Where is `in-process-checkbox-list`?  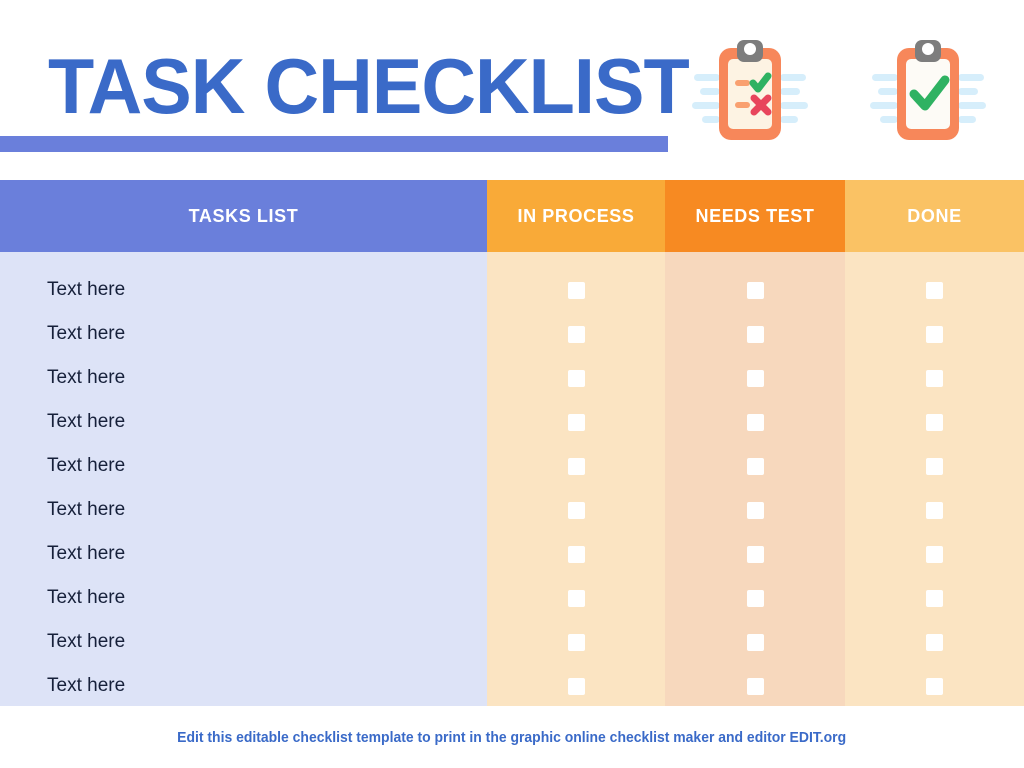
in-process-checkbox-list is located at coordinates (576, 488).